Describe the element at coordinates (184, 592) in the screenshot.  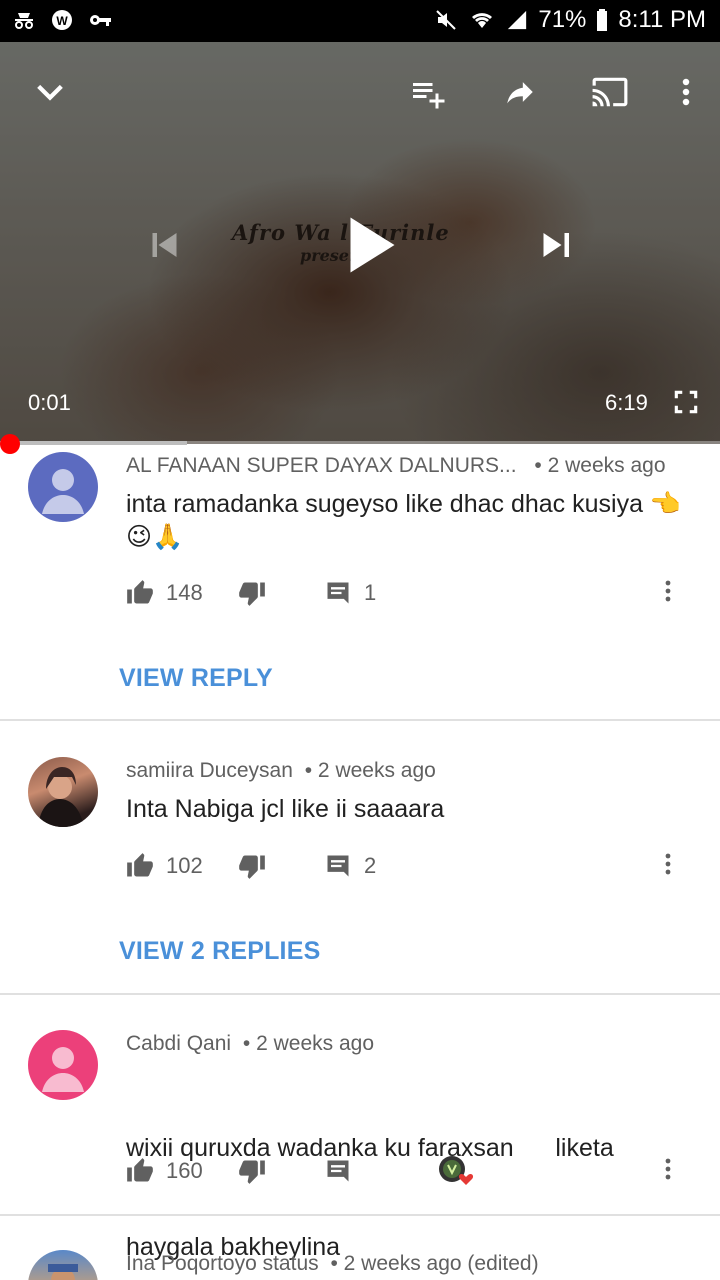
I see `like-count: 148` at that location.